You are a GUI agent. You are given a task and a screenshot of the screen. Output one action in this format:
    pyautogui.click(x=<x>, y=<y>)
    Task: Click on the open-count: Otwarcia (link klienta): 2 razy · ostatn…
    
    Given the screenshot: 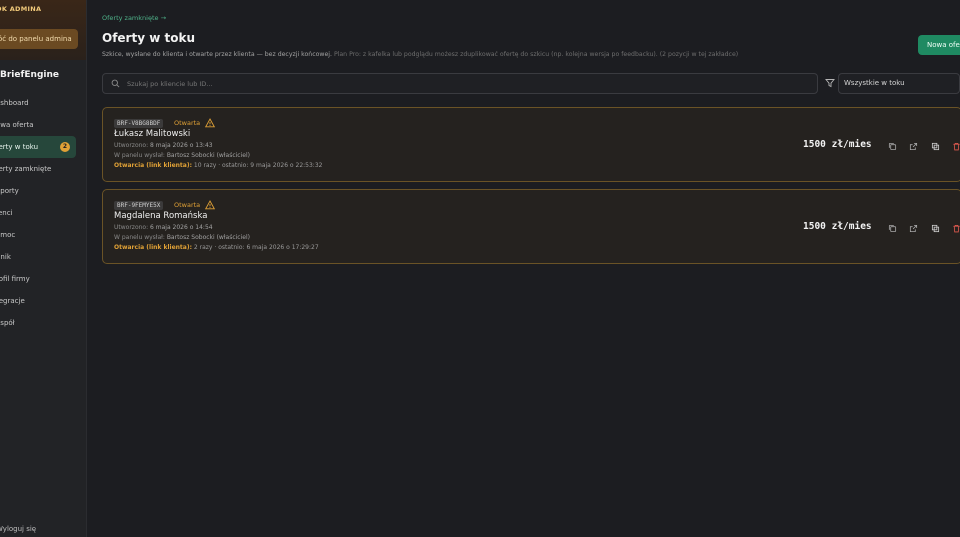 What is the action you would take?
    pyautogui.click(x=216, y=247)
    